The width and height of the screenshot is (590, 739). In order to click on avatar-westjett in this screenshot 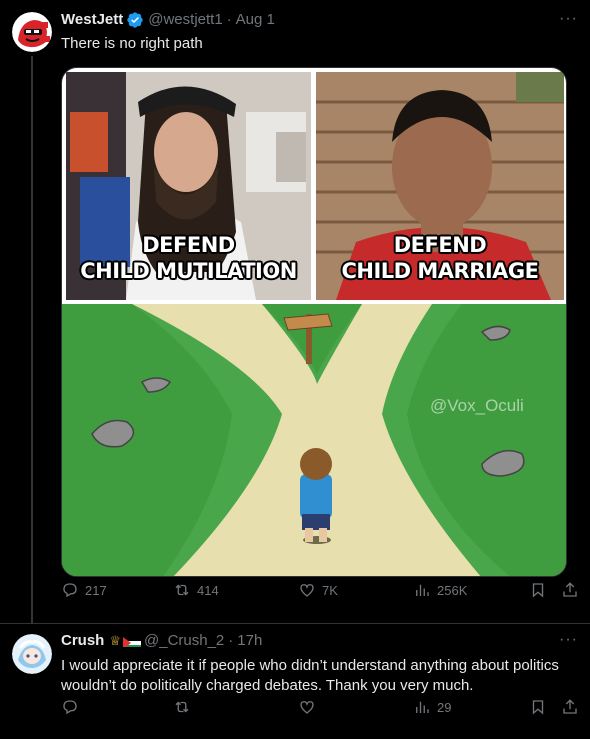, I will do `click(32, 32)`.